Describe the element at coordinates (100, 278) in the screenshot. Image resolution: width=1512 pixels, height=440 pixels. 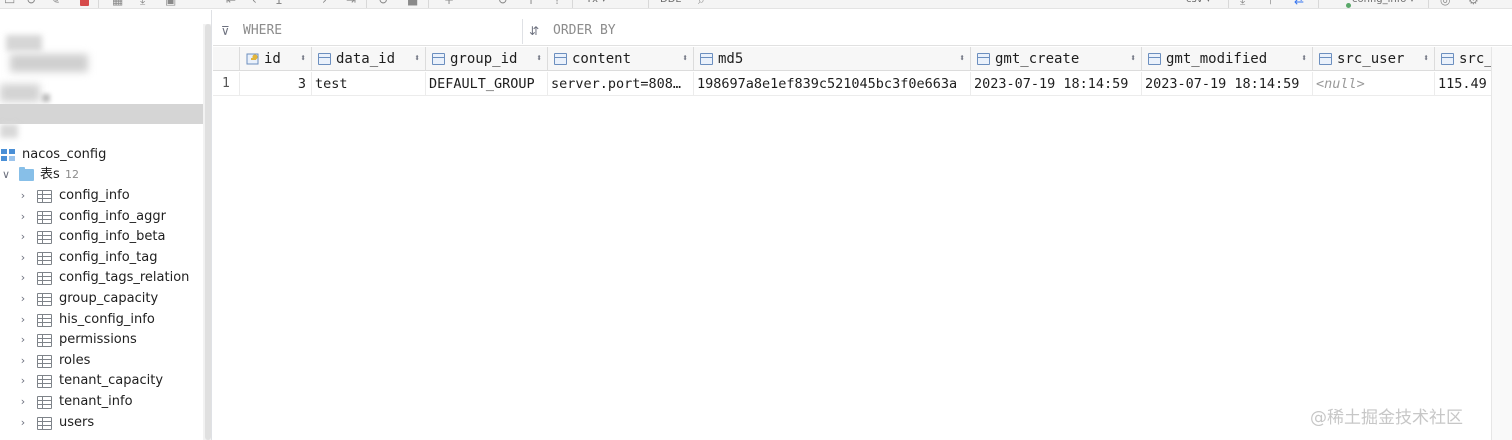
I see `tree-table-config-tags-relation: › config_tags_relation` at that location.